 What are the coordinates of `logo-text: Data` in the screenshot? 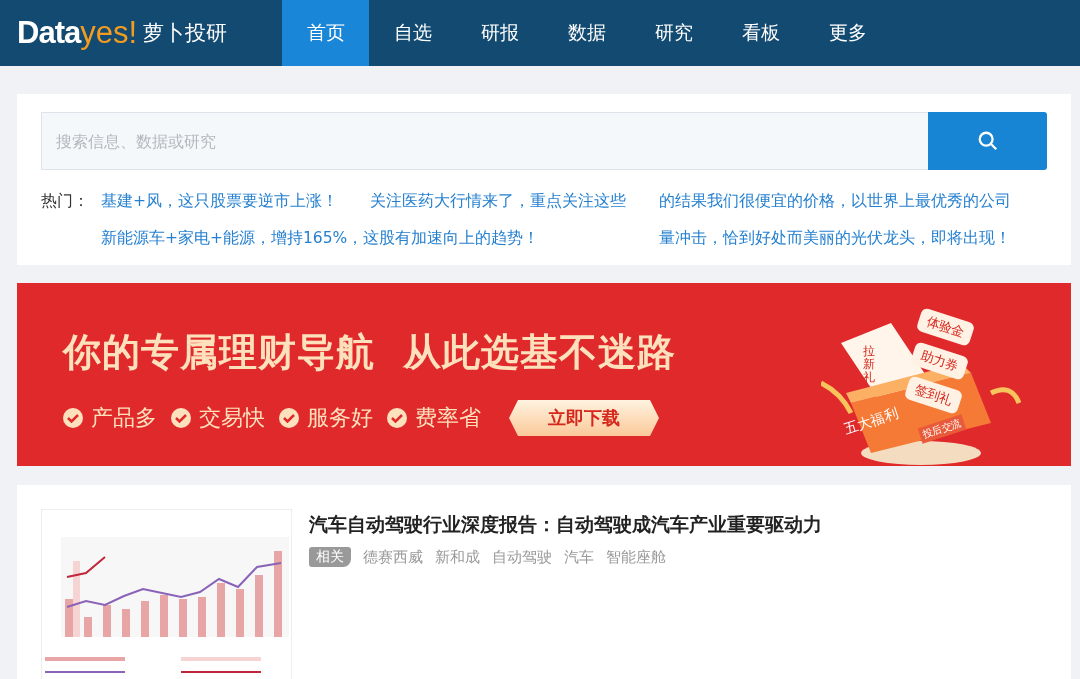 It's located at (49, 33).